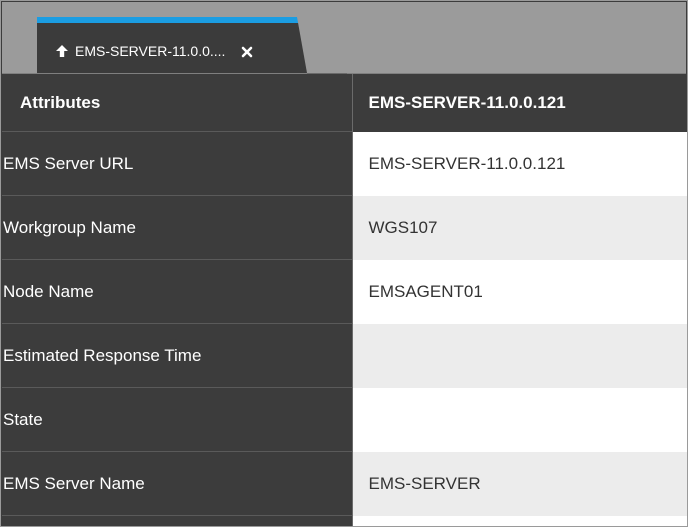 The width and height of the screenshot is (688, 527). I want to click on column-header-attributes: Attributes, so click(177, 103).